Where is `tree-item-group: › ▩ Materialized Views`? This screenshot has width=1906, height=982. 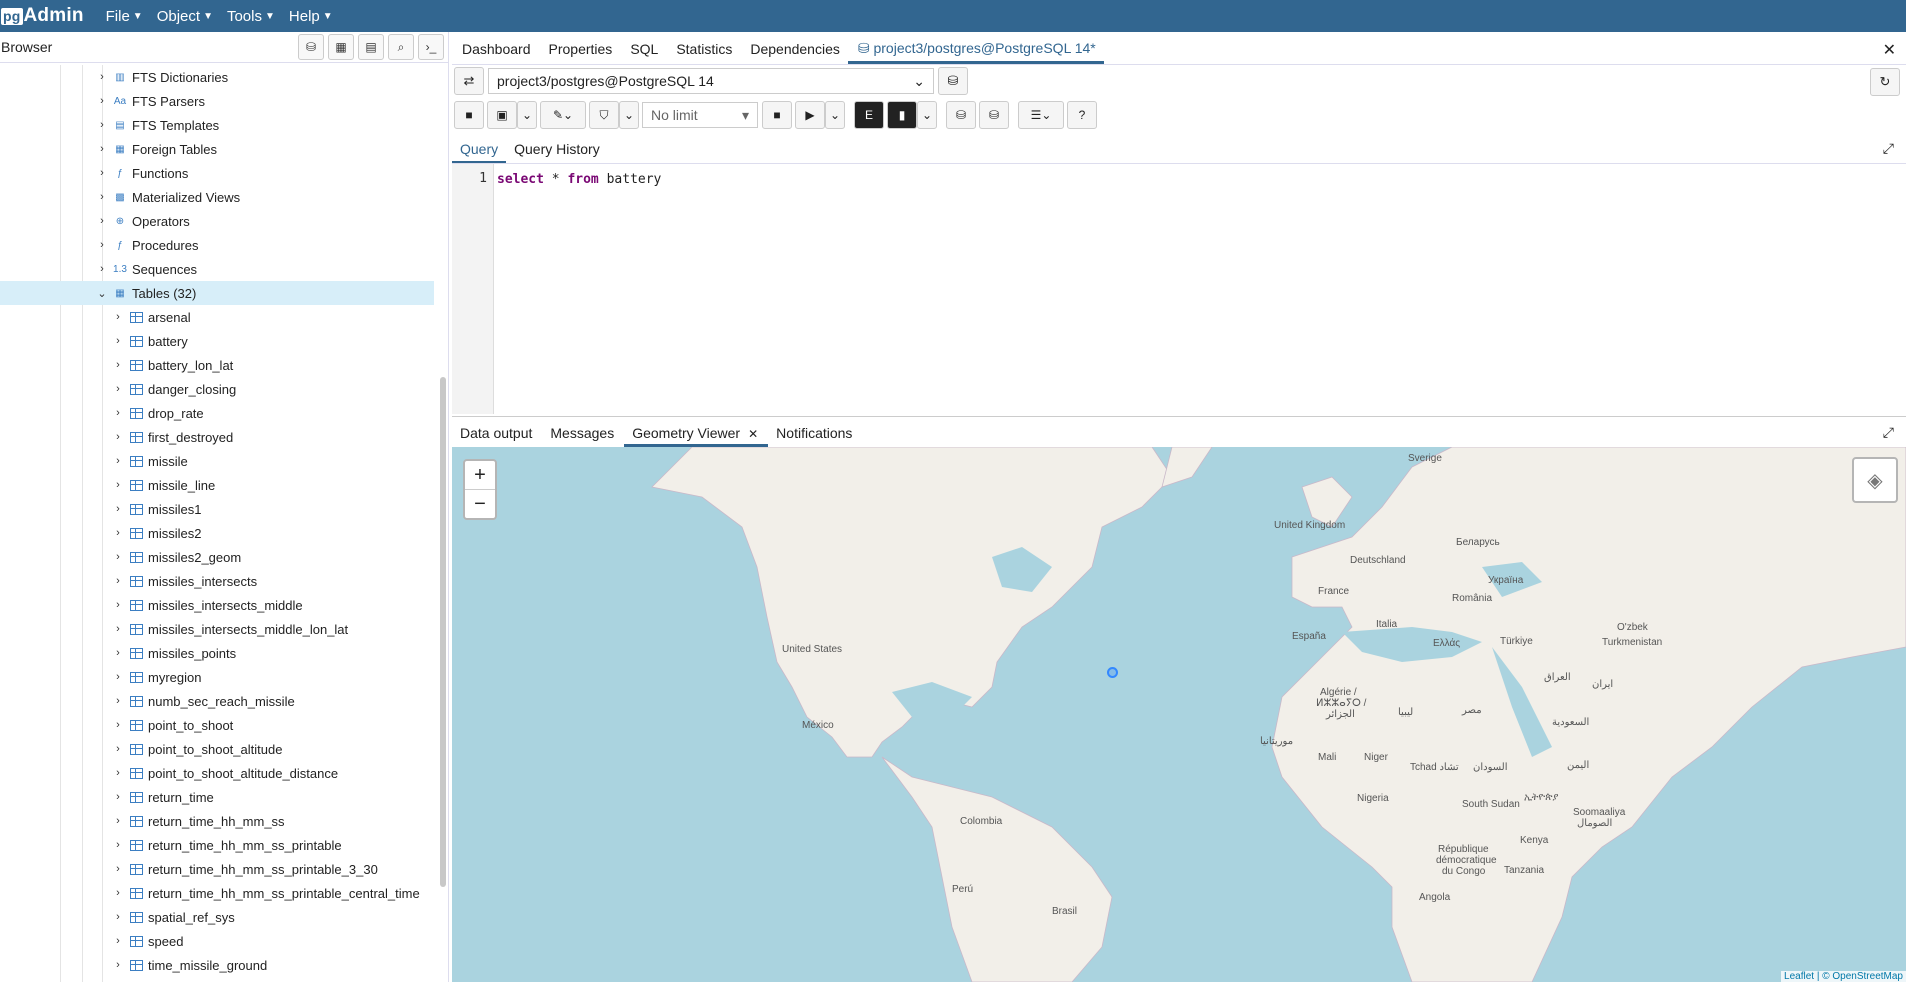 tree-item-group: › ▩ Materialized Views is located at coordinates (217, 197).